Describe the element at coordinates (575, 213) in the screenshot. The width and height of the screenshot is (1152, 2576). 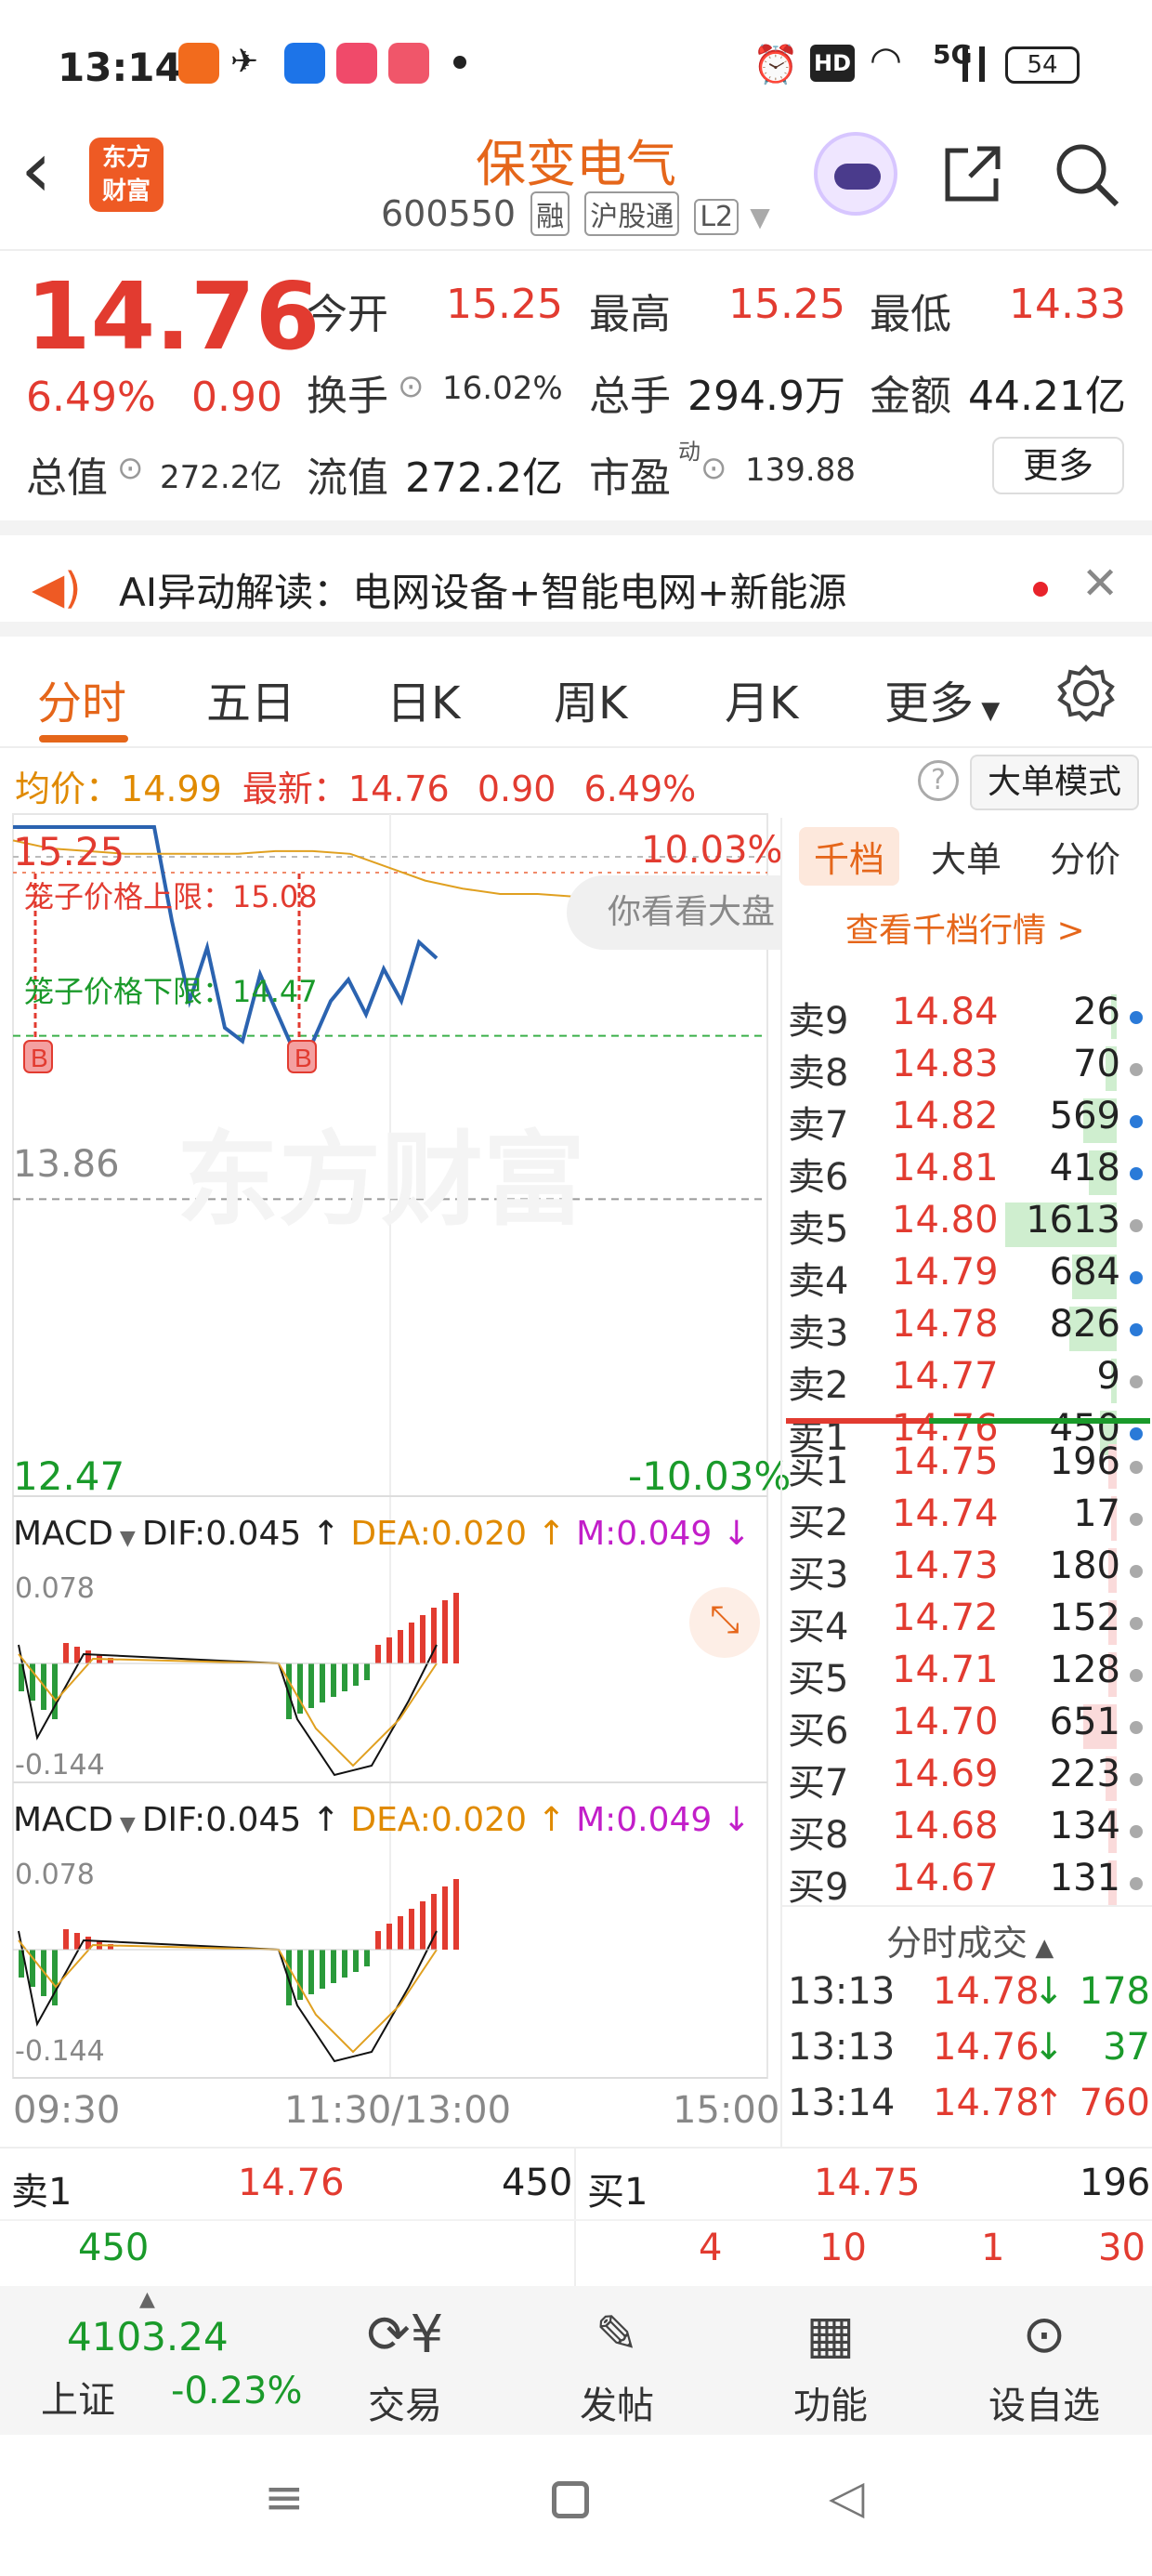
I see `stock-code-line: 600550 融 沪股通 L2 ▼` at that location.